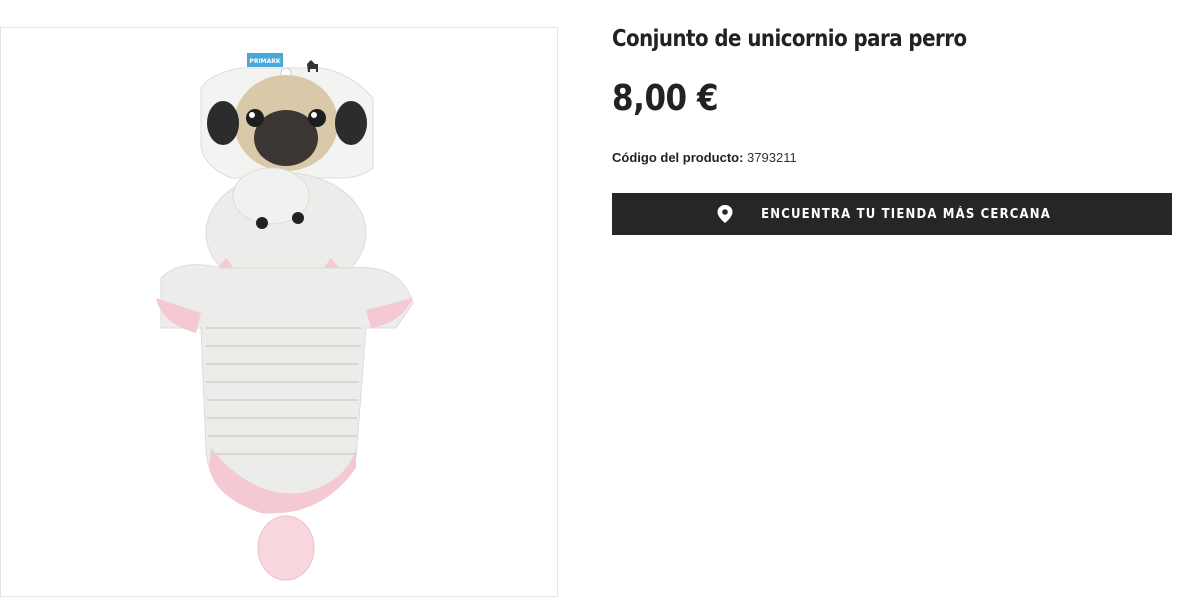 The height and width of the screenshot is (597, 1179). I want to click on pug-ear-right, so click(351, 123).